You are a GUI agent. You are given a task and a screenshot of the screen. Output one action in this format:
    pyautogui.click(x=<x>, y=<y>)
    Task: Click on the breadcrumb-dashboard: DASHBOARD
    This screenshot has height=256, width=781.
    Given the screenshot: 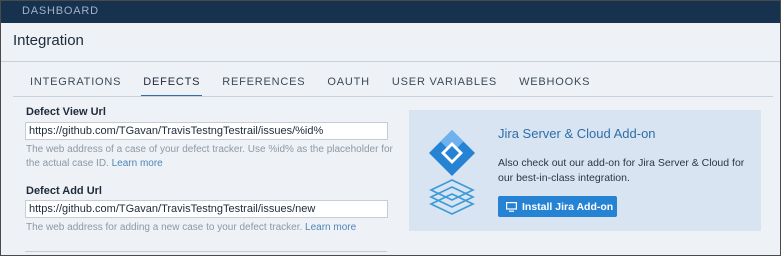 What is the action you would take?
    pyautogui.click(x=60, y=11)
    